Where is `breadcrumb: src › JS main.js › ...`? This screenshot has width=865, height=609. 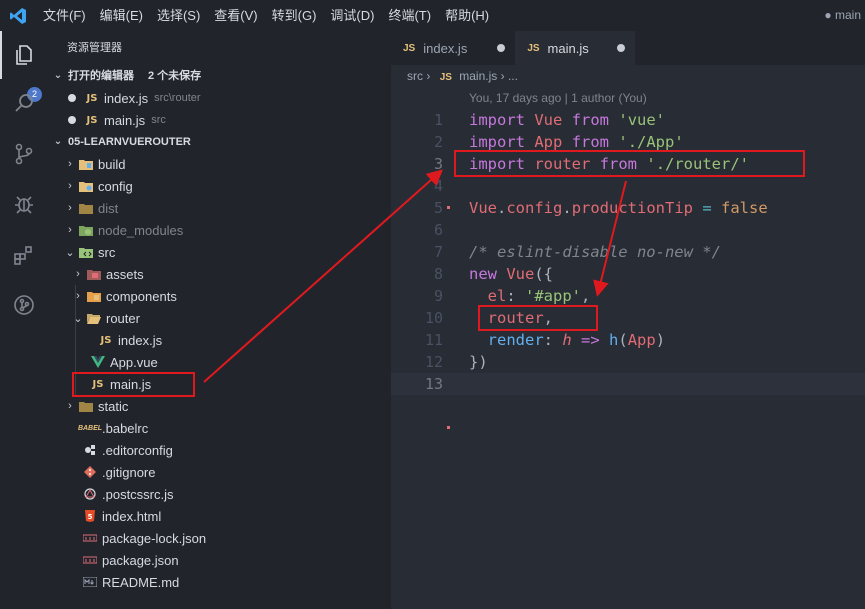 breadcrumb: src › JS main.js › ... is located at coordinates (628, 76).